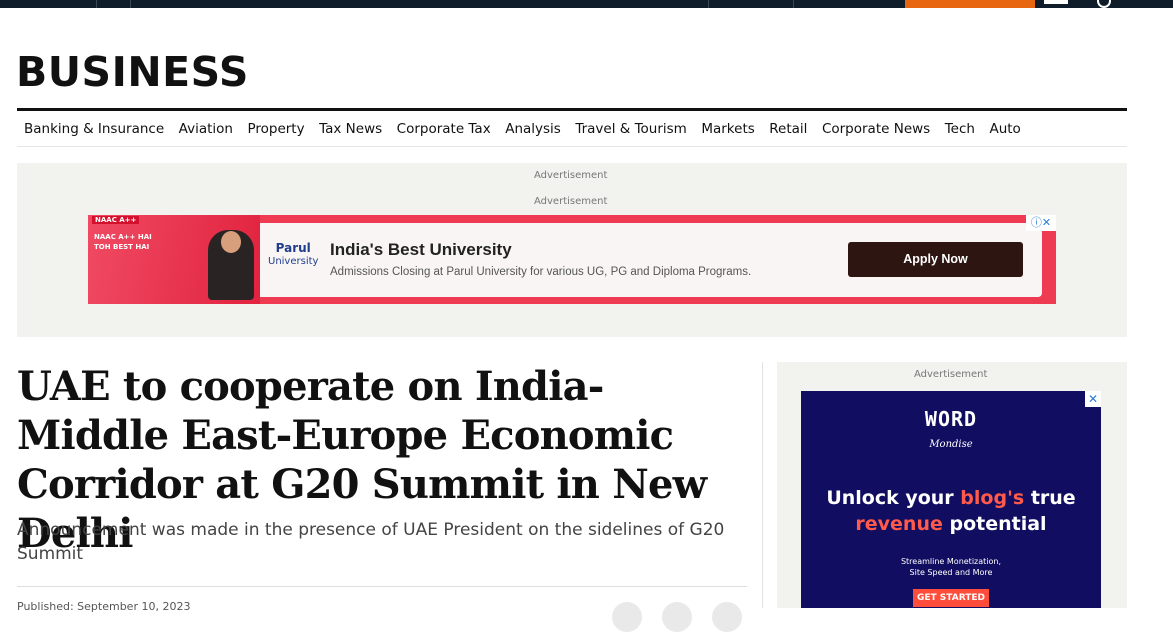 This screenshot has height=632, width=1173. What do you see at coordinates (293, 248) in the screenshot?
I see `brand-name: Parul` at bounding box center [293, 248].